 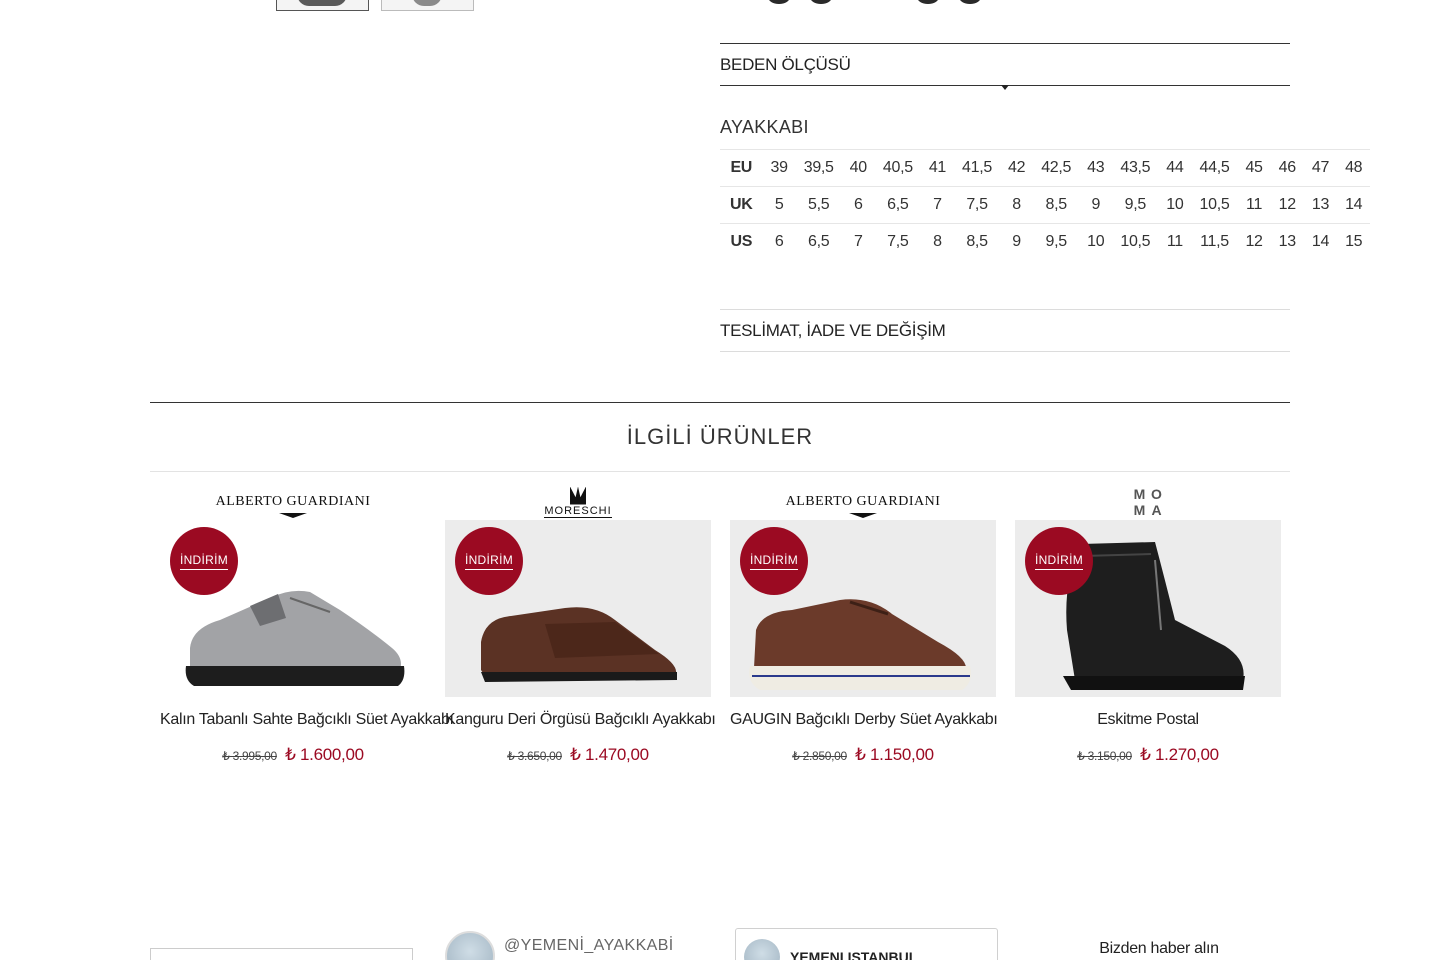 What do you see at coordinates (1016, 168) in the screenshot?
I see `size-cell: 42` at bounding box center [1016, 168].